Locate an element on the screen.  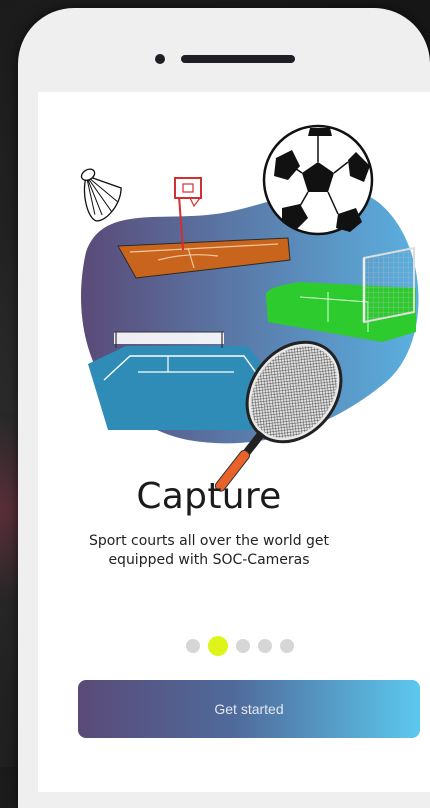
speaker-grill is located at coordinates (238, 59).